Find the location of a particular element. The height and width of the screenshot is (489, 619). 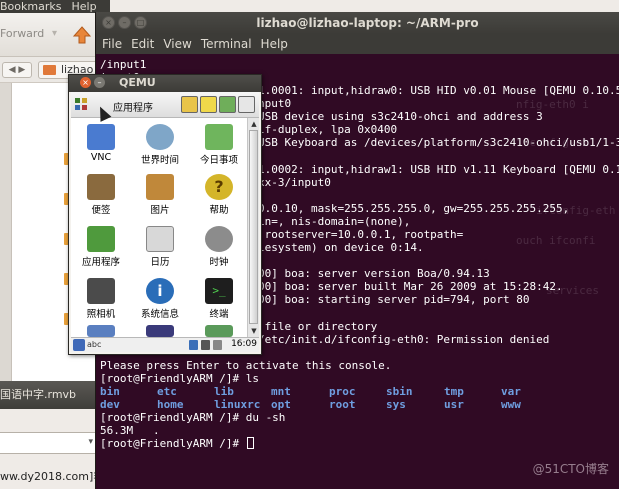

games-tab-icon is located at coordinates (189, 104).